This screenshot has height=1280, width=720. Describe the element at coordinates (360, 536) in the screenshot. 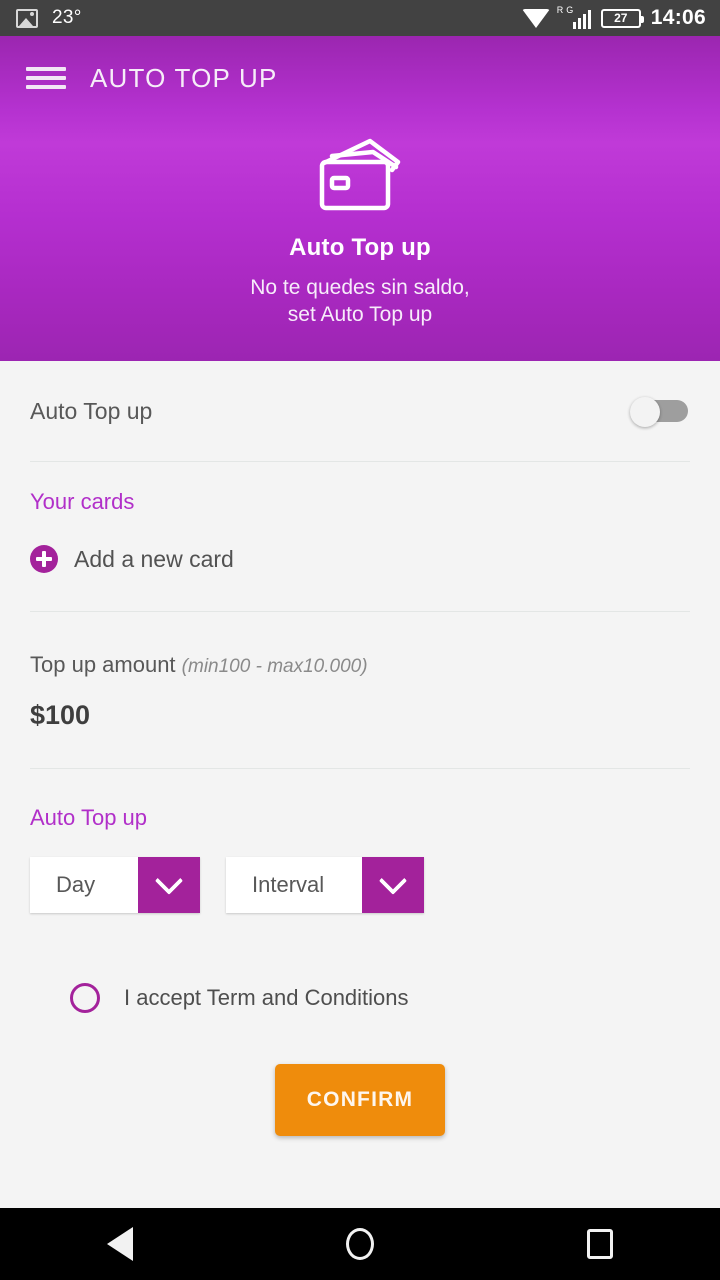

I see `your-cards-section: Your cards Add a new card` at that location.